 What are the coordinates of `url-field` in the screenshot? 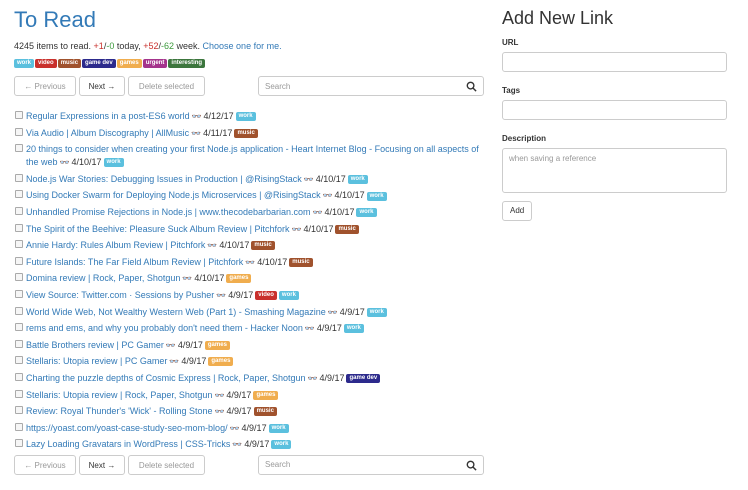 It's located at (614, 62).